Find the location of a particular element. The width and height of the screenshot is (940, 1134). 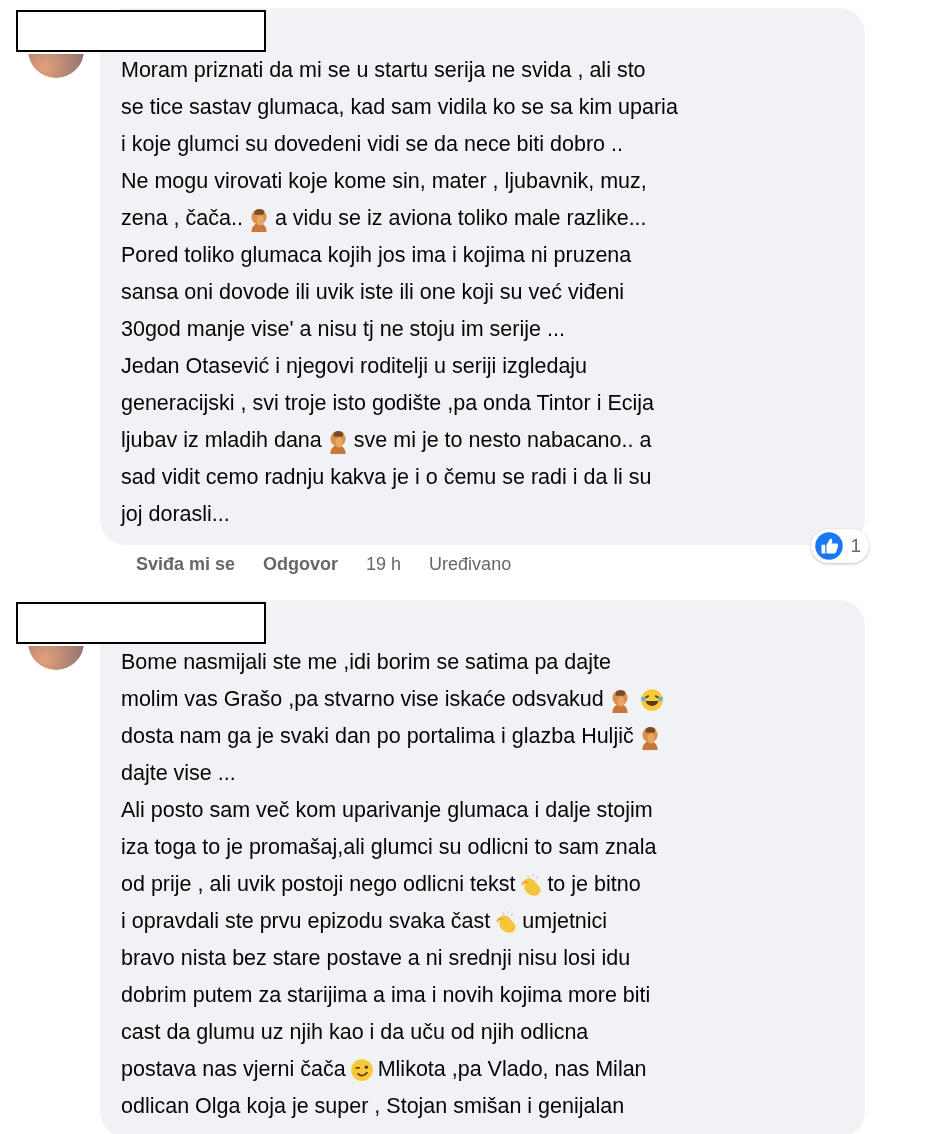

comment-text: Bome nasmijali ste me ,idi borim se satima pa dajte is located at coordinates (366, 663).